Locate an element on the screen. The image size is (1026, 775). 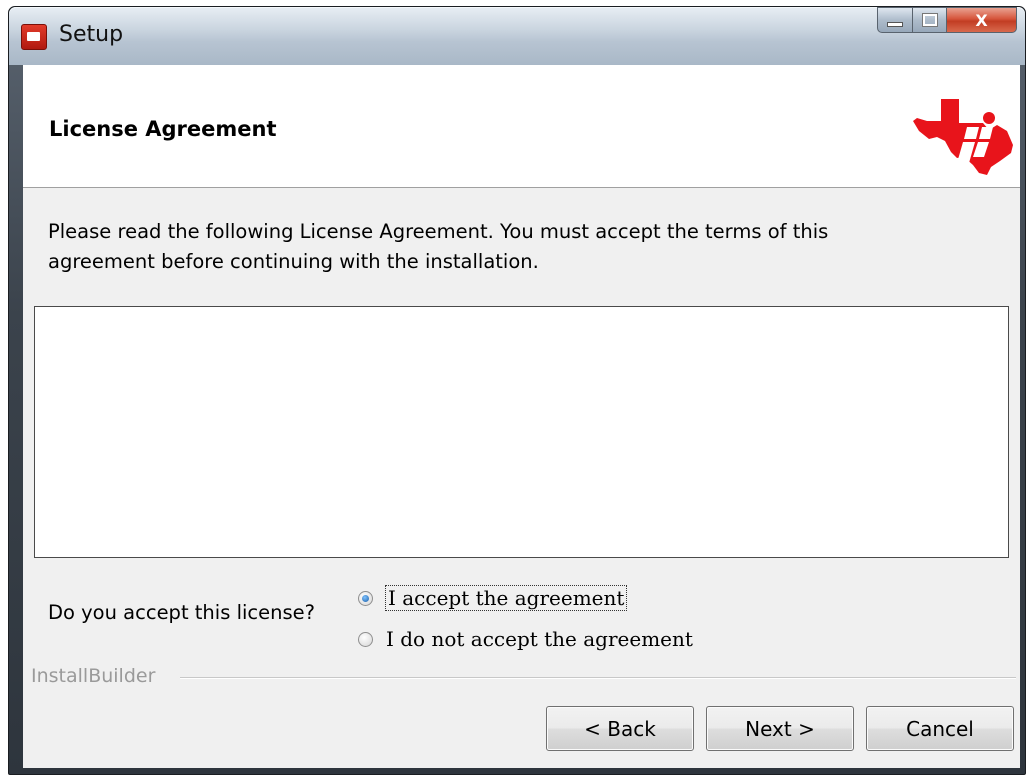
accept-radio-option: I accept the agreement is located at coordinates (493, 598).